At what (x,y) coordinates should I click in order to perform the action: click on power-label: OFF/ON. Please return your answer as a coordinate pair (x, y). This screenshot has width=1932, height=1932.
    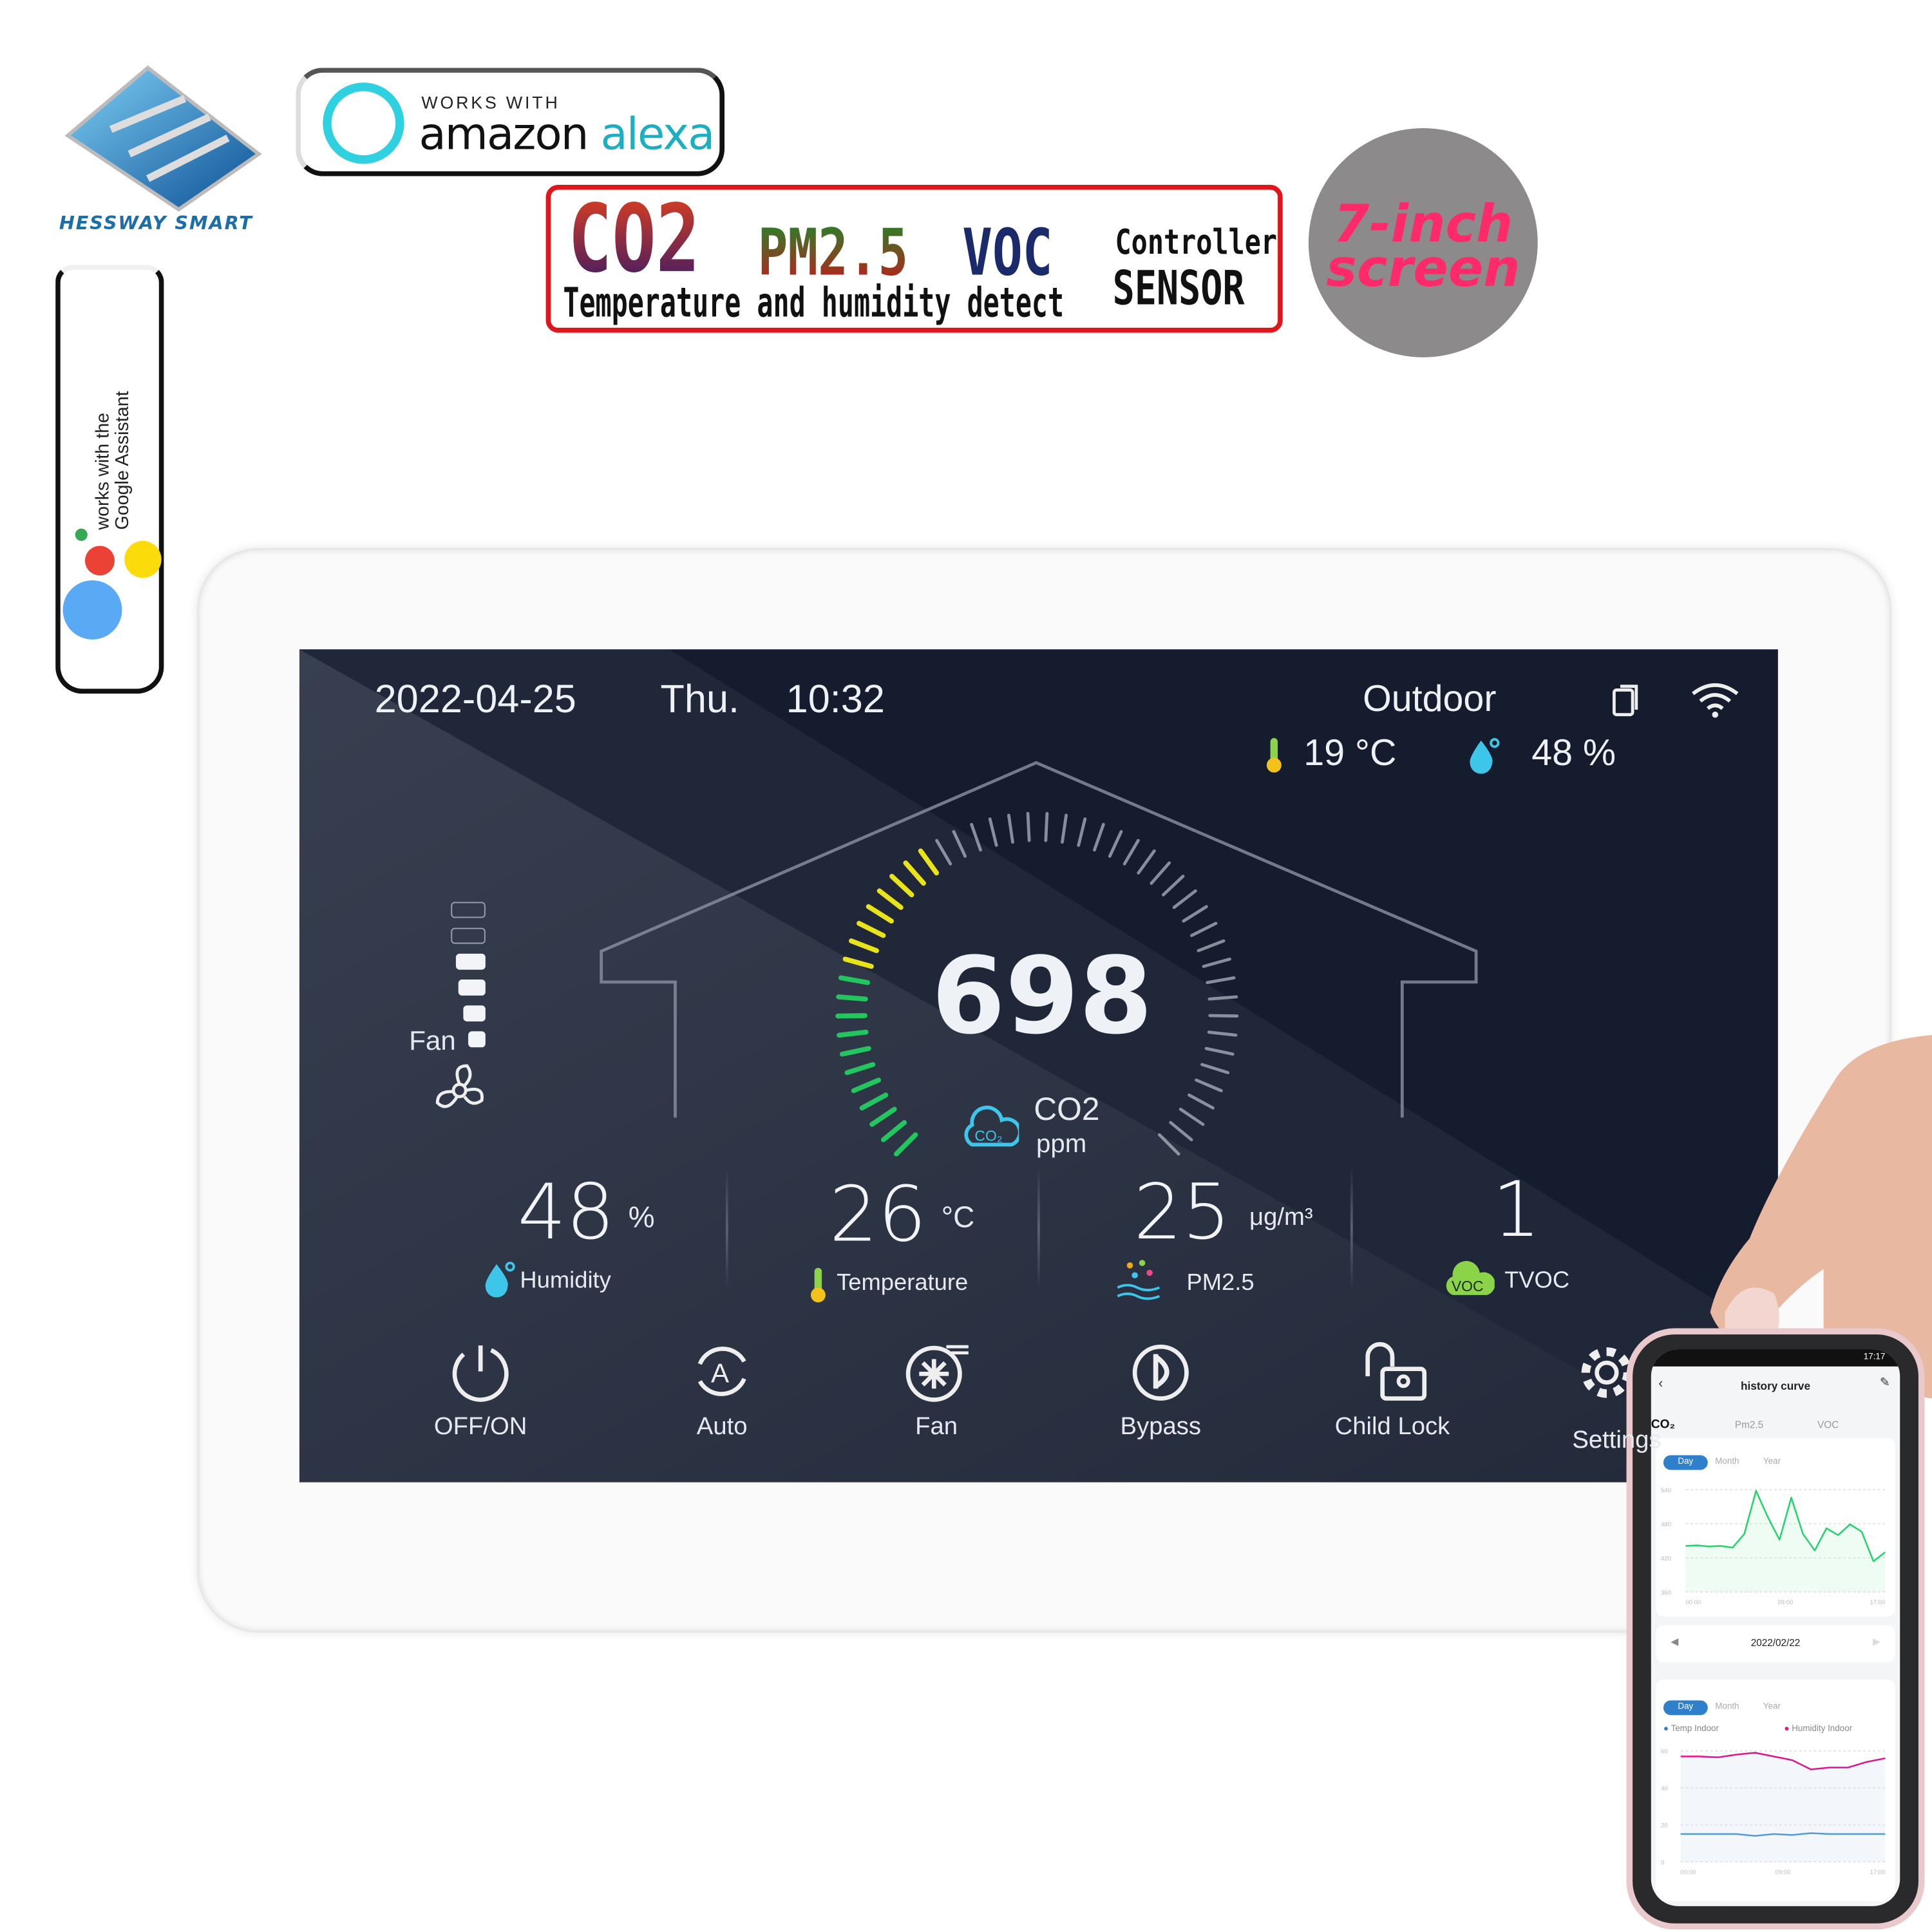
    Looking at the image, I should click on (480, 1427).